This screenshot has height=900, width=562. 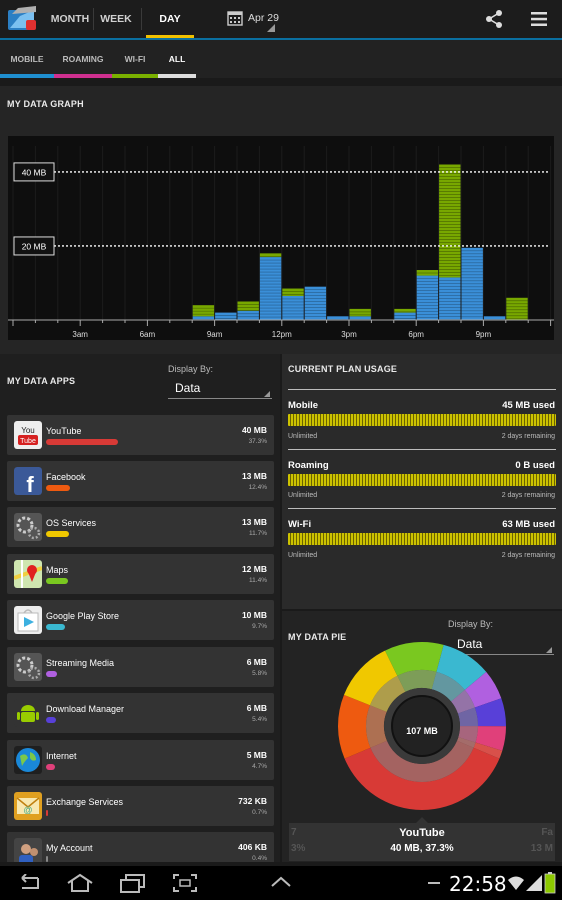 What do you see at coordinates (259, 858) in the screenshot?
I see `app-usage-percent: 0.4%` at bounding box center [259, 858].